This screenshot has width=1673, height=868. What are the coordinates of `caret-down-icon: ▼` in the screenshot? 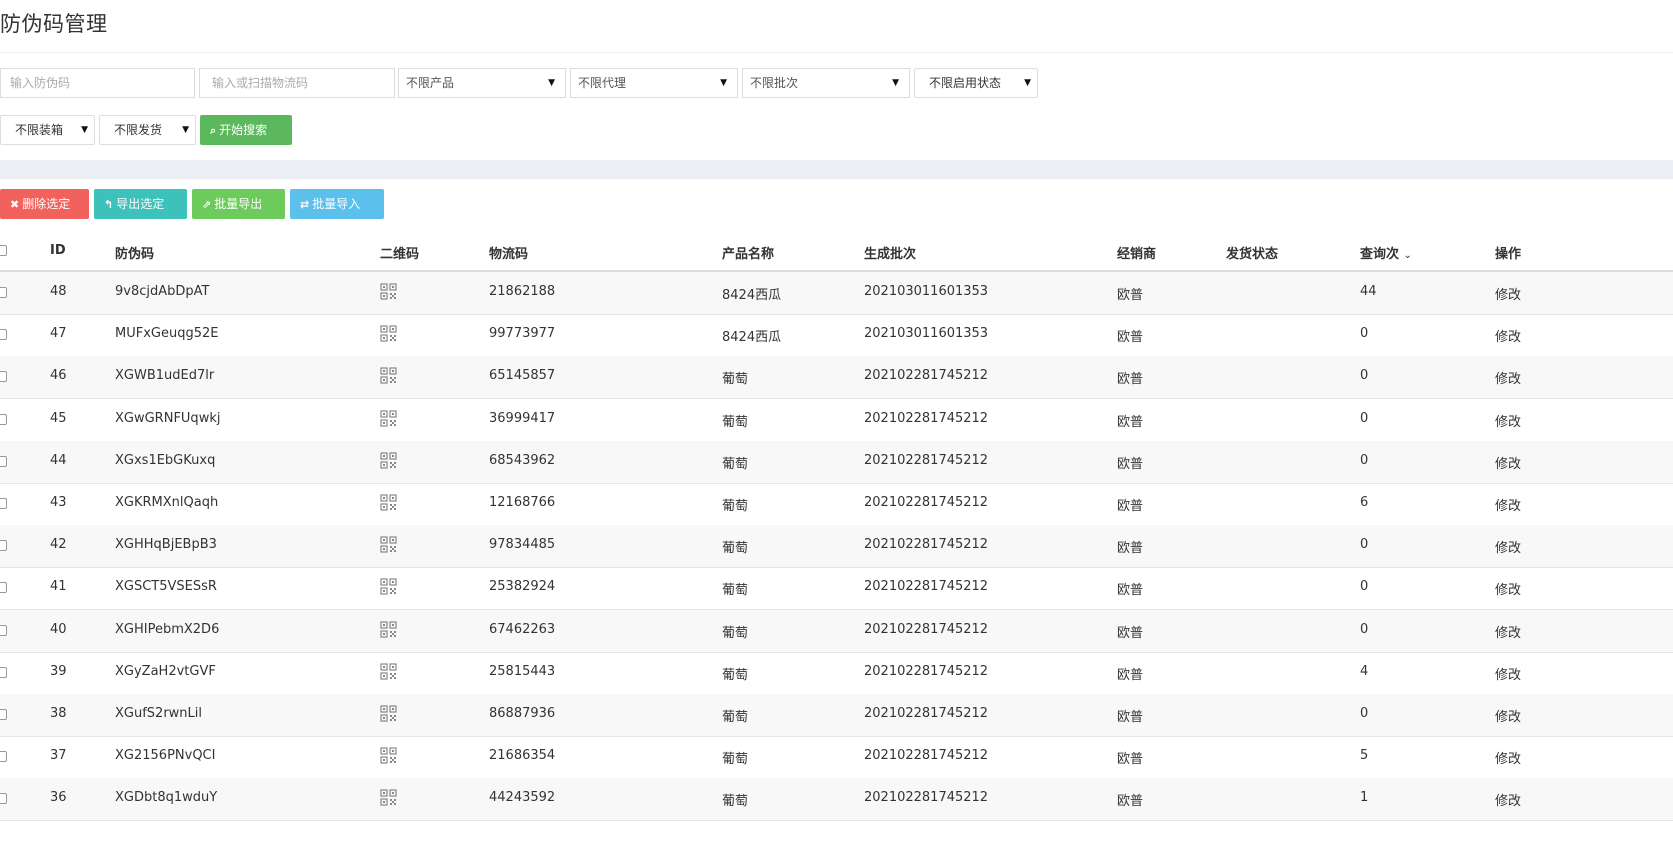 It's located at (895, 83).